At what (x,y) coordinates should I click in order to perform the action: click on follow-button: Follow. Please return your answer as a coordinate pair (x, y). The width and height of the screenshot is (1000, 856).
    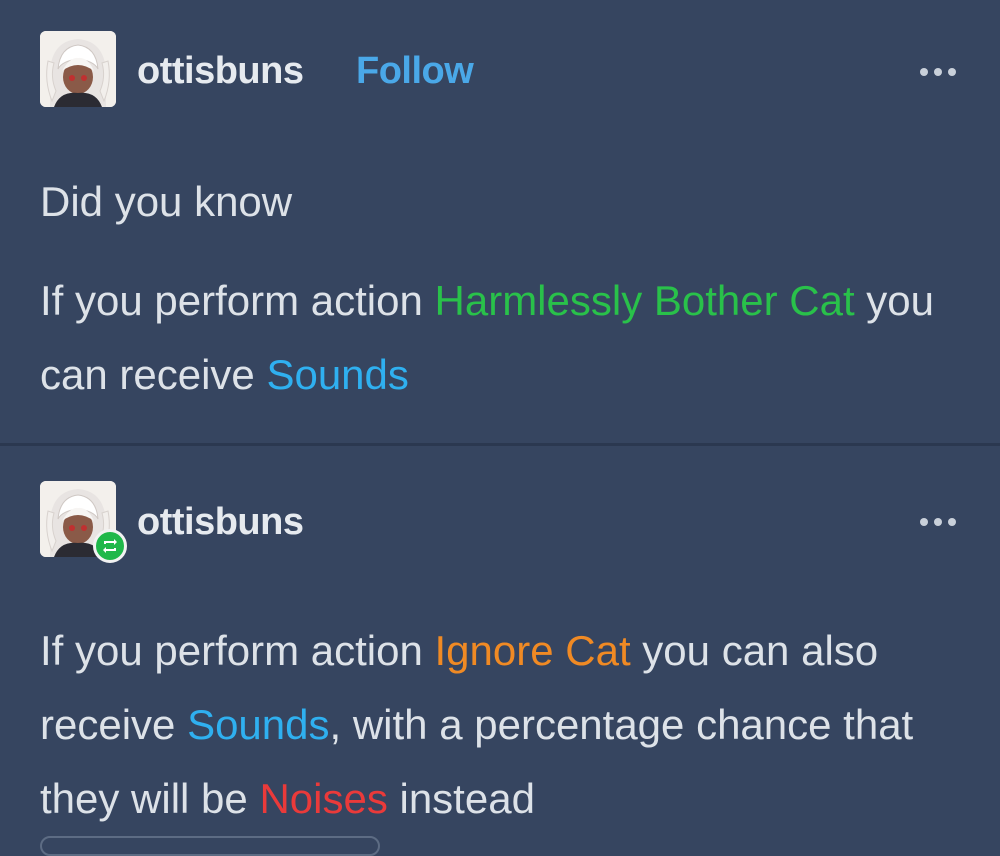
    Looking at the image, I should click on (415, 71).